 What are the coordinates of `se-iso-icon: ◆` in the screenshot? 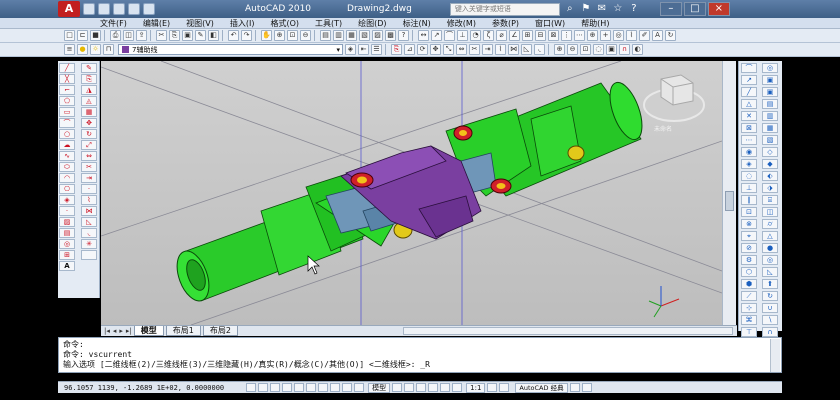 It's located at (770, 164).